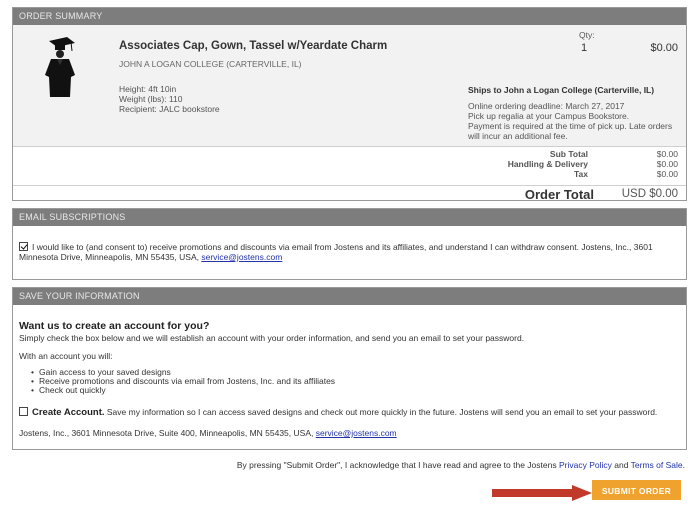 The width and height of the screenshot is (688, 521). Describe the element at coordinates (148, 89) in the screenshot. I see `height-detail: Height: 4ft 10in` at that location.